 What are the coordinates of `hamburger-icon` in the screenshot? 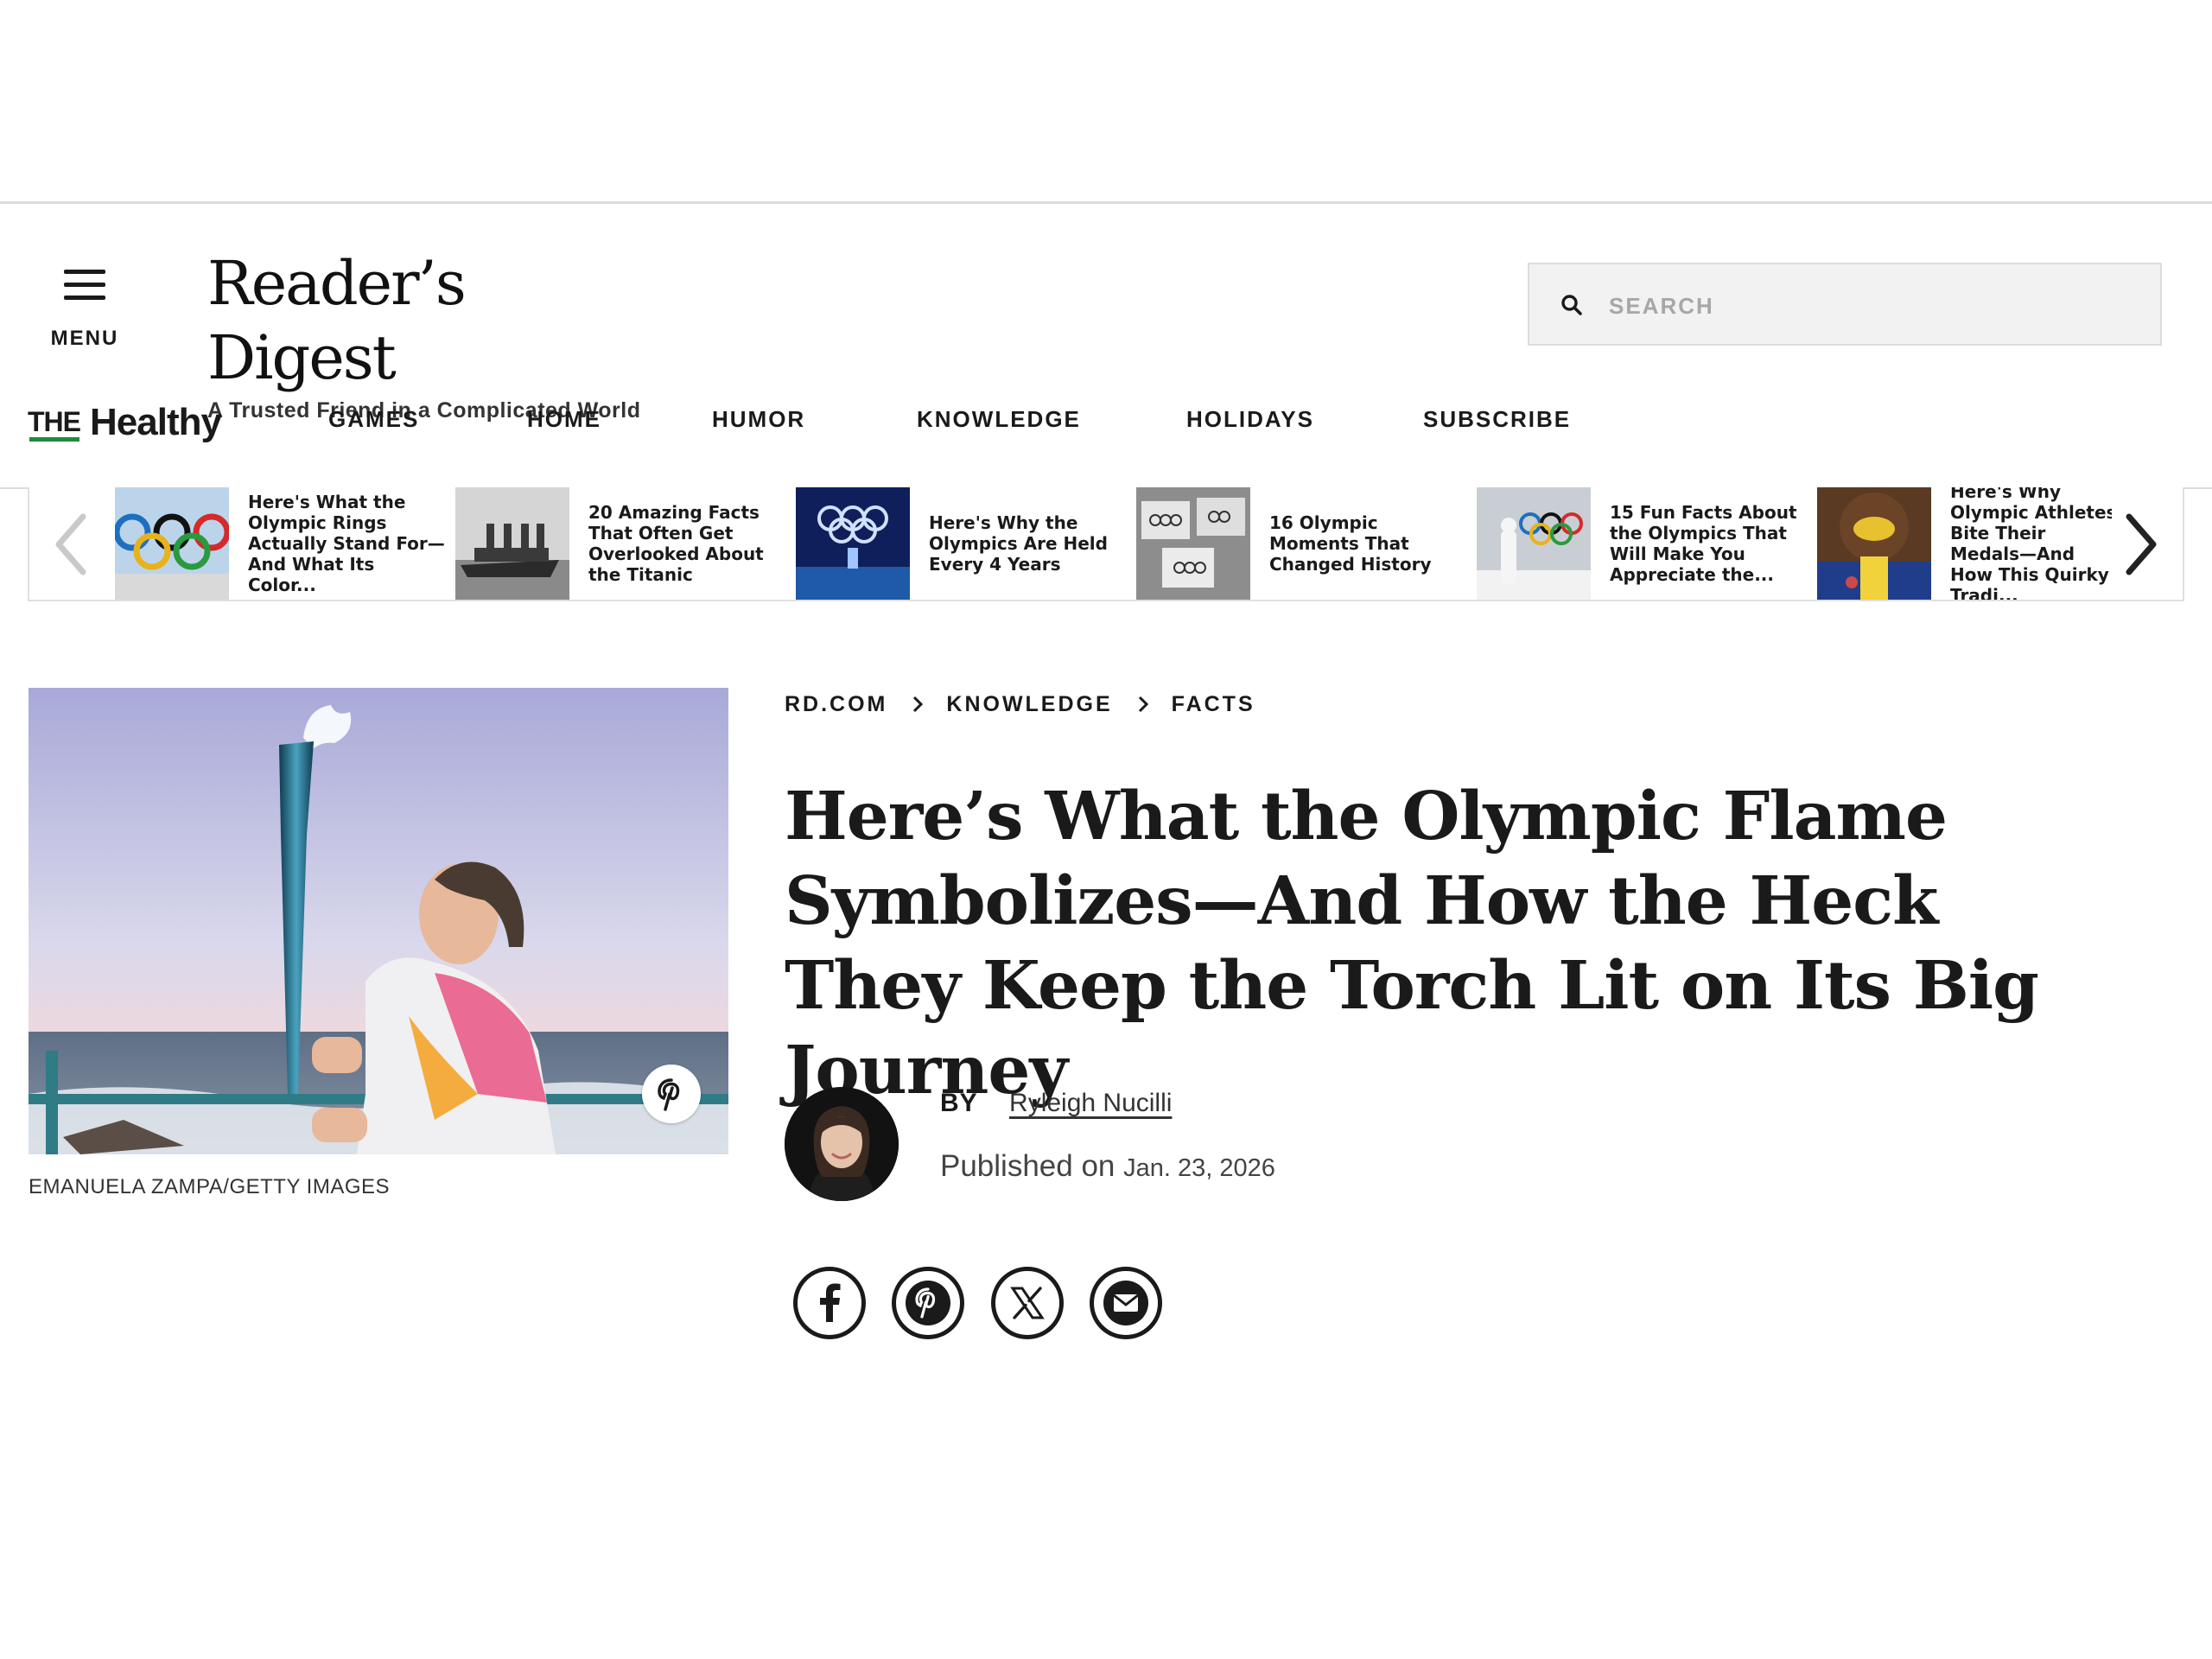 It's located at (84, 285).